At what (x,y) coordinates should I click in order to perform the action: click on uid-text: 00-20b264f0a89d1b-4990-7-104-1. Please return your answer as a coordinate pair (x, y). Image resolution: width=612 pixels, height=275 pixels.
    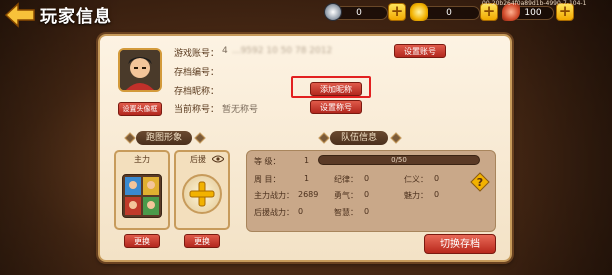
    Looking at the image, I should click on (534, 3).